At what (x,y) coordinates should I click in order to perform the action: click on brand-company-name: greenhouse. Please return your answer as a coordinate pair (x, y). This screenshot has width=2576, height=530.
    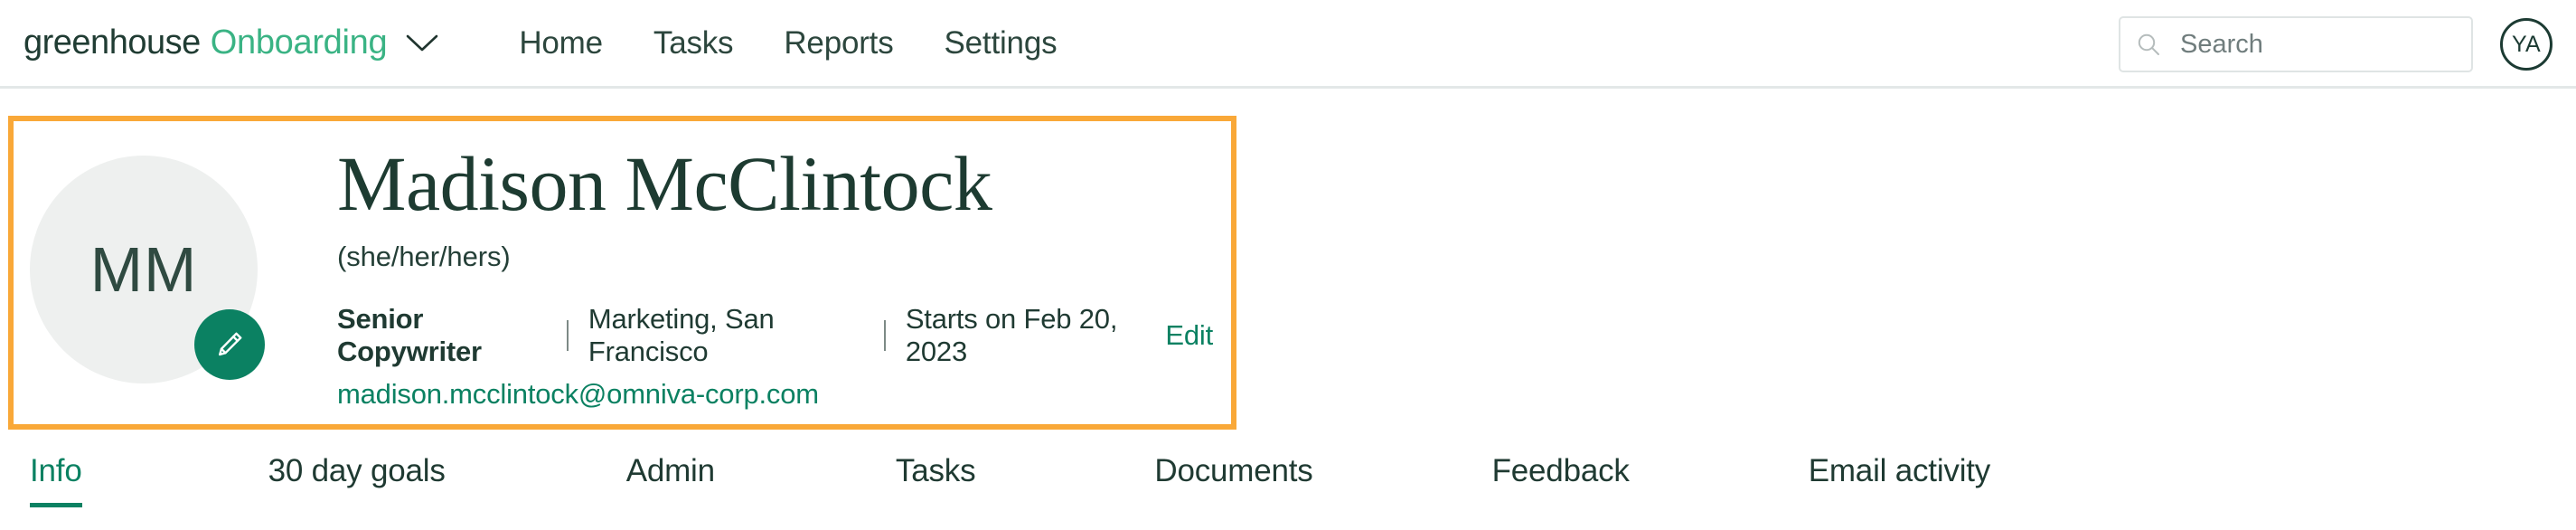
    Looking at the image, I should click on (113, 43).